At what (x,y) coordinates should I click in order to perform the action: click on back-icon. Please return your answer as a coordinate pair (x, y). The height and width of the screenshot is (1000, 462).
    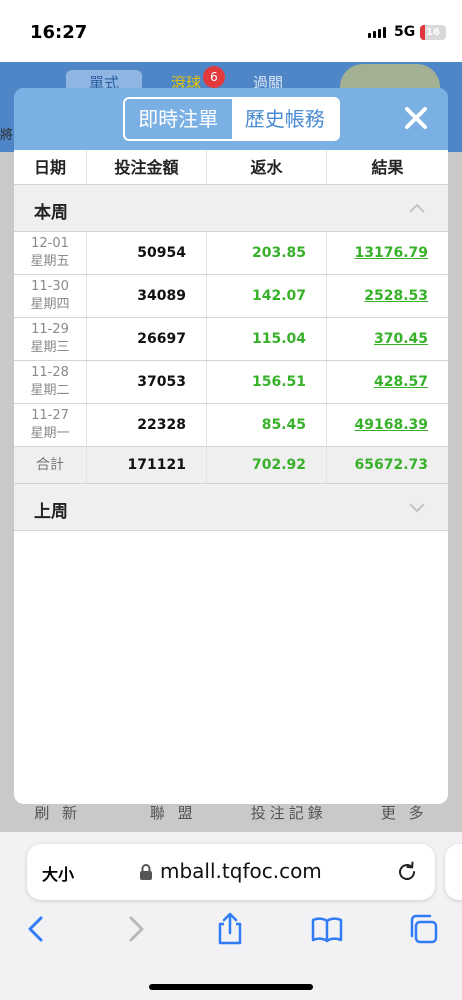
    Looking at the image, I should click on (37, 929).